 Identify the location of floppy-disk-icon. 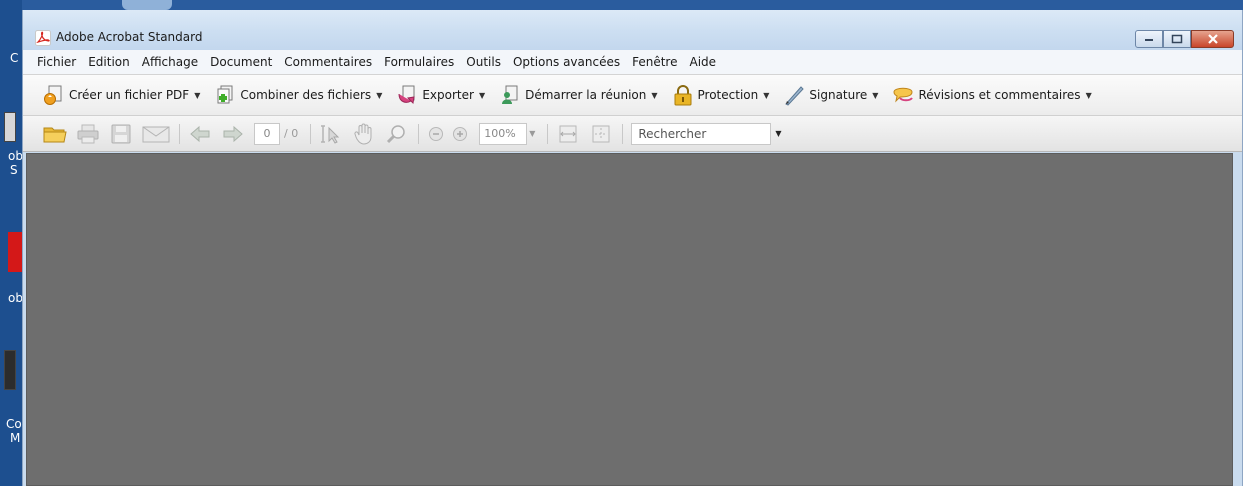
(121, 133).